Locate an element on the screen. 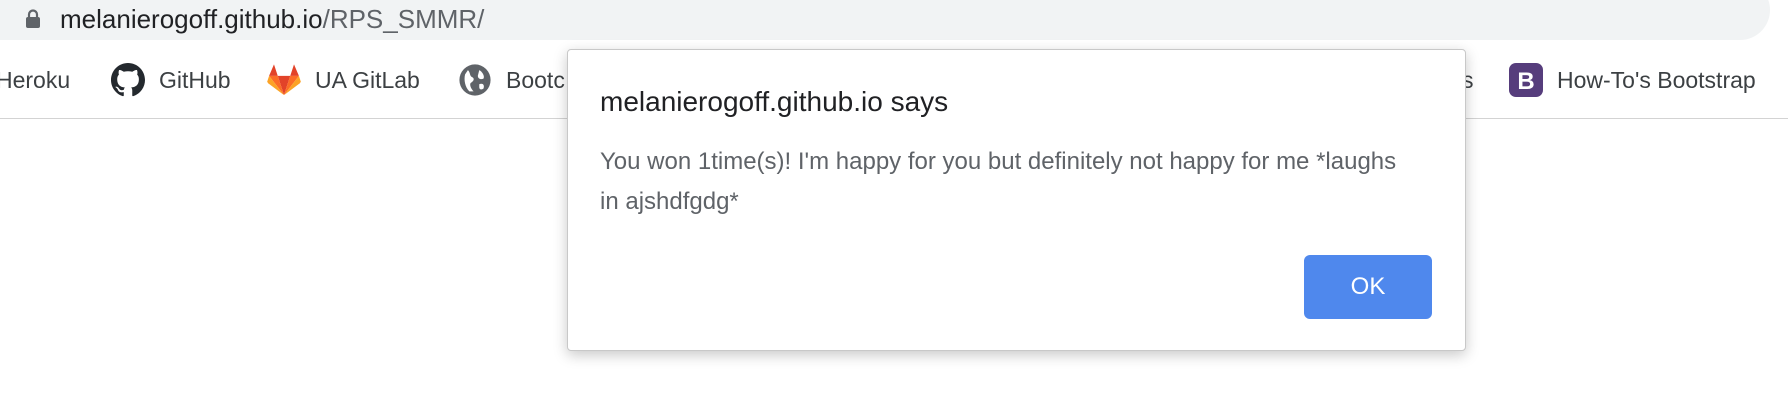 This screenshot has height=416, width=1788. bookmark-how-tos-bootstrap: B How-To's Bootstrap is located at coordinates (1632, 80).